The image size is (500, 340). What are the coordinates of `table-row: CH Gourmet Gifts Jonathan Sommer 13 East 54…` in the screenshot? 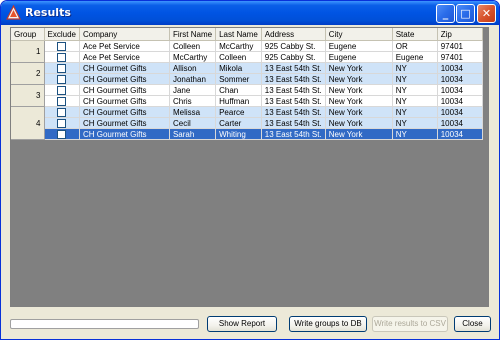 It's located at (247, 79).